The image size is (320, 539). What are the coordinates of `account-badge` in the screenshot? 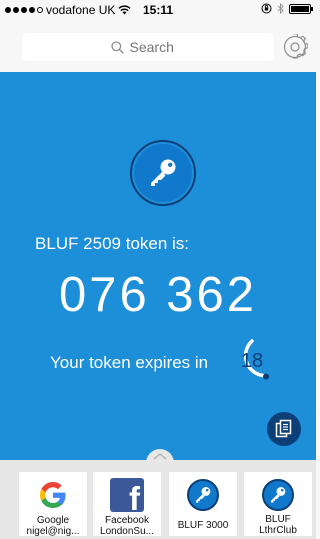 It's located at (163, 173).